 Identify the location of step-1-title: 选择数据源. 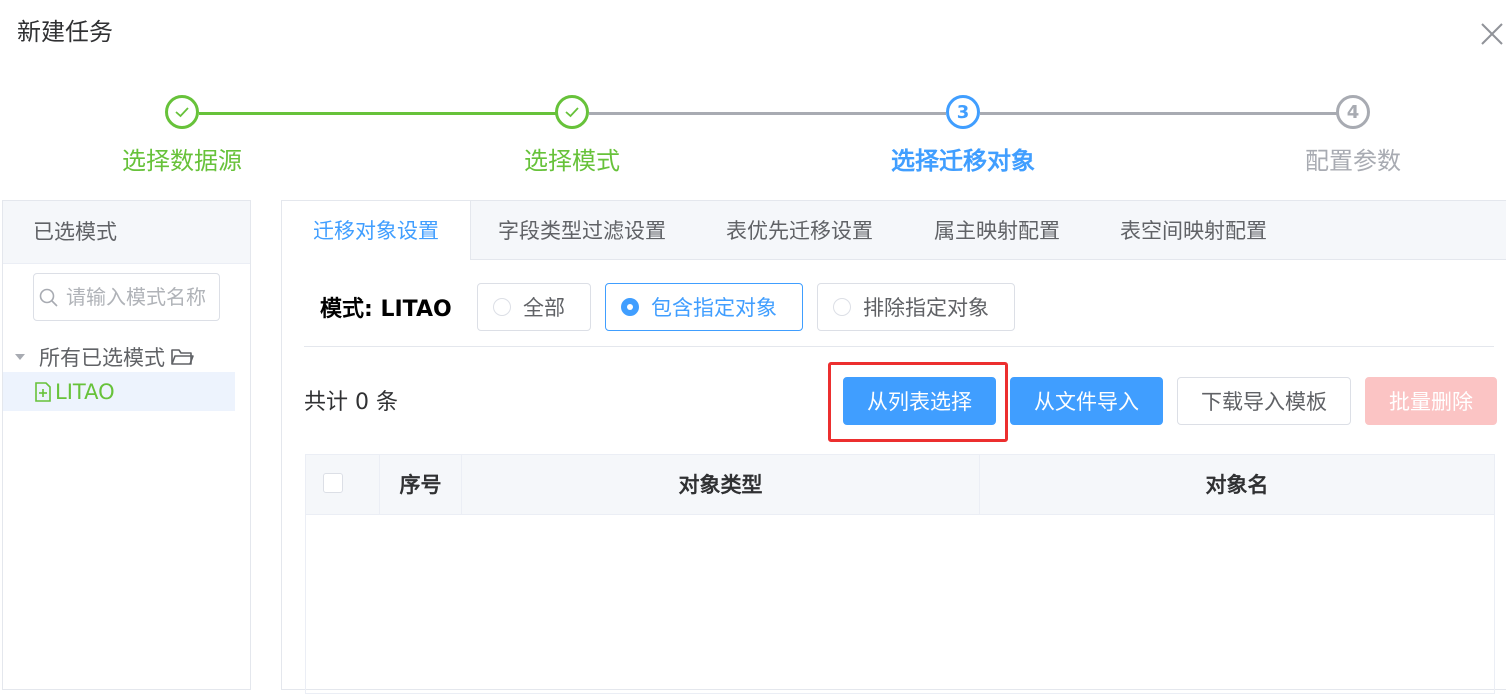
(182, 161).